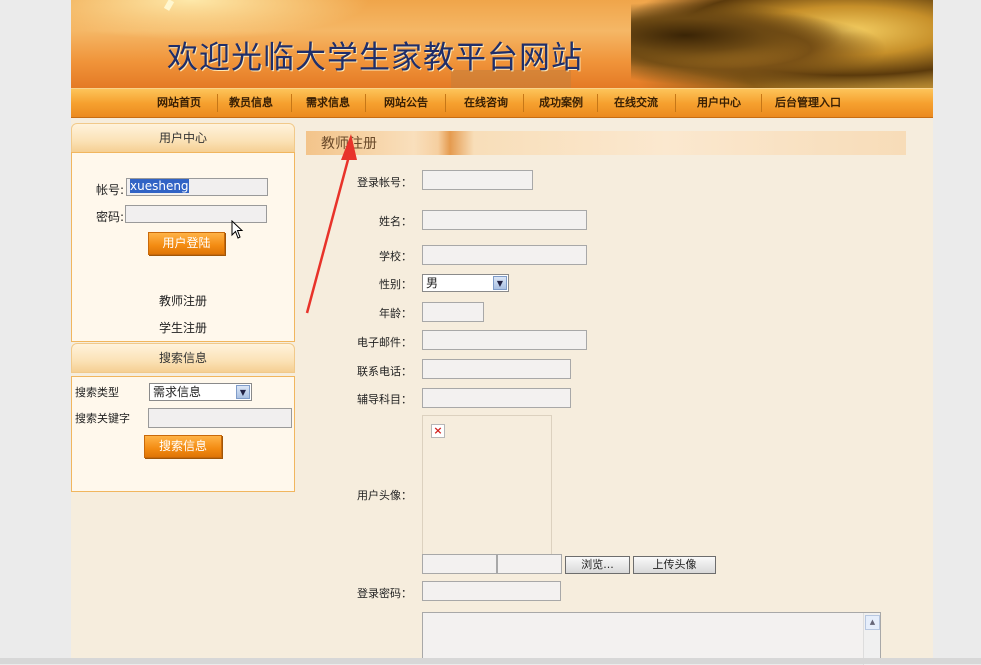 Image resolution: width=981 pixels, height=665 pixels. I want to click on search-button: 搜索信息, so click(183, 446).